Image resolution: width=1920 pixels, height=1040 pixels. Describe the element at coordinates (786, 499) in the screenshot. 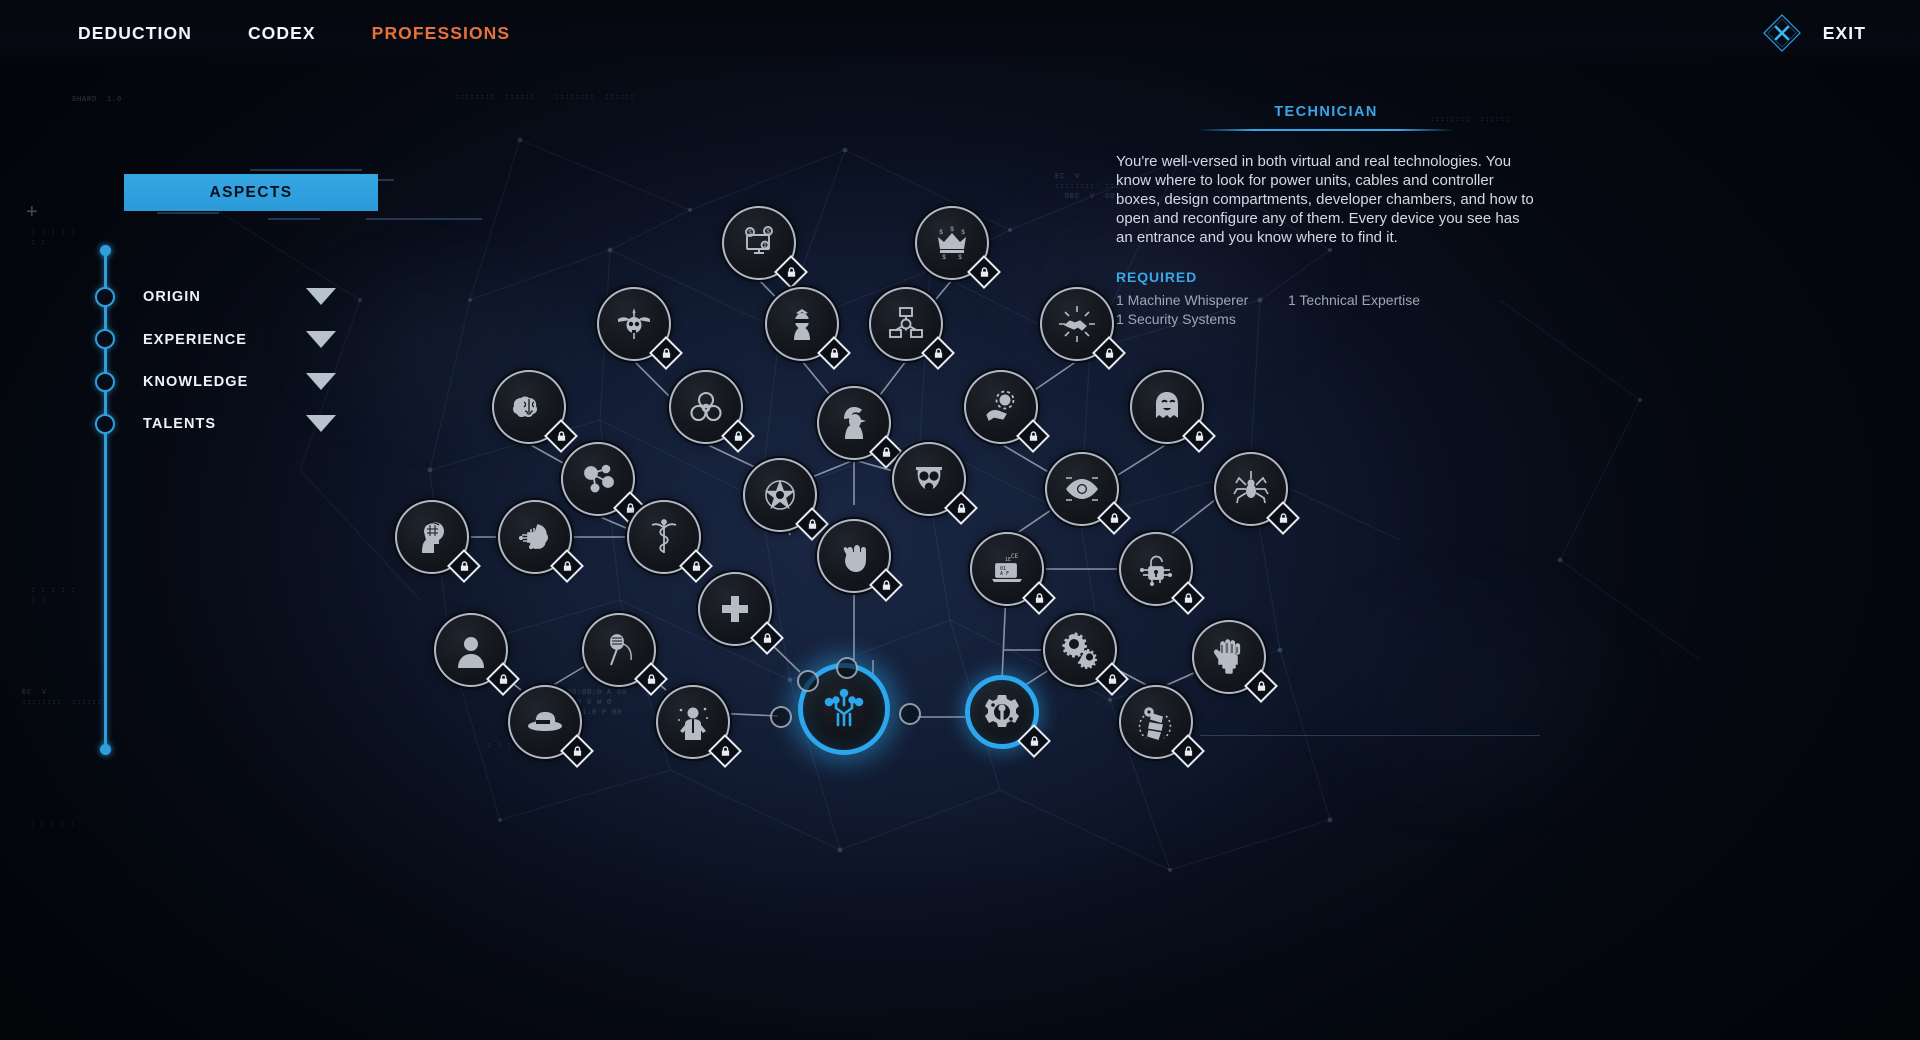

I see `node-star-badge` at that location.